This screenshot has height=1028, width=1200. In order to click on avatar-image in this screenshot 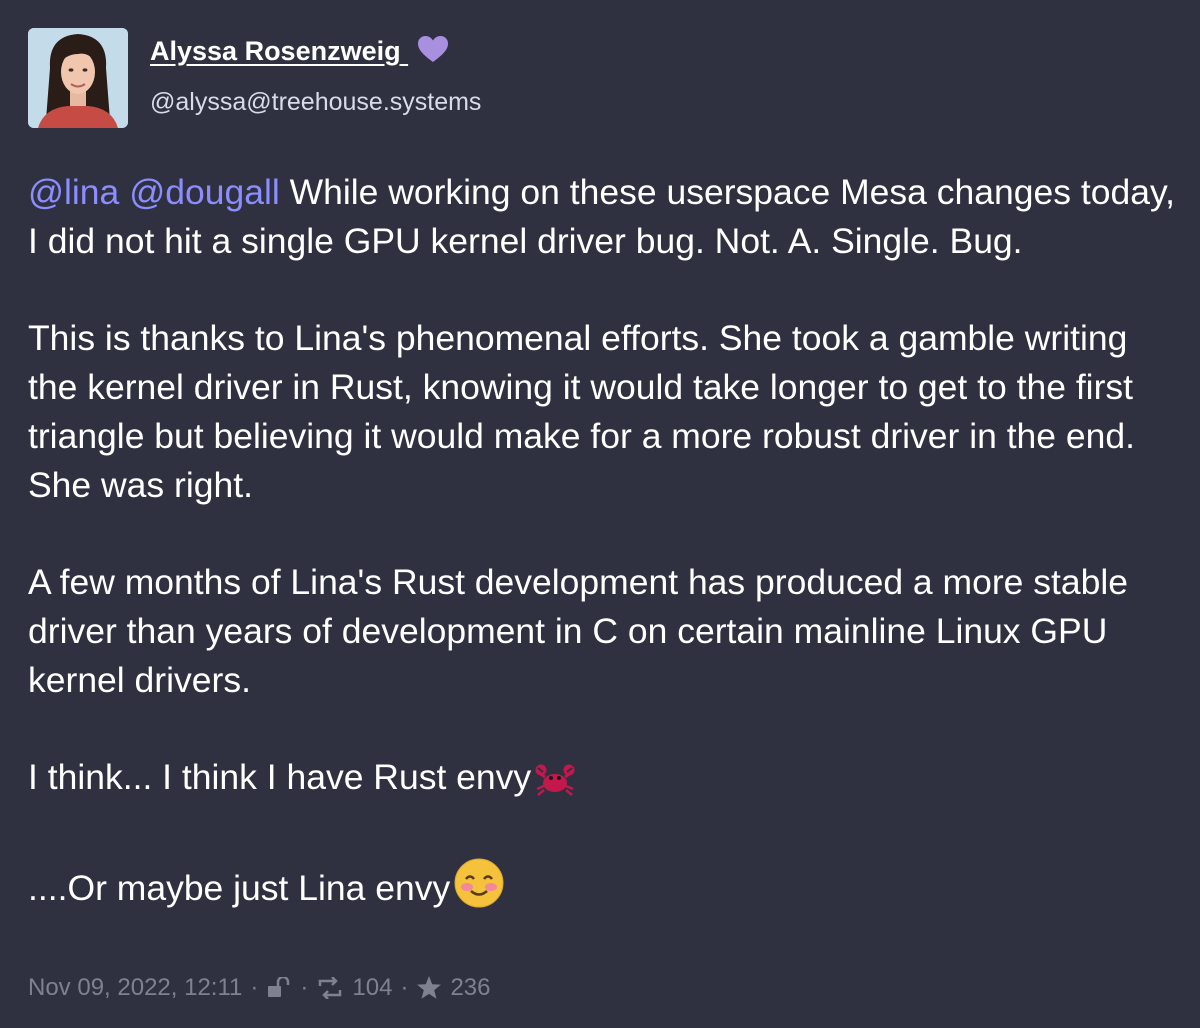, I will do `click(78, 78)`.